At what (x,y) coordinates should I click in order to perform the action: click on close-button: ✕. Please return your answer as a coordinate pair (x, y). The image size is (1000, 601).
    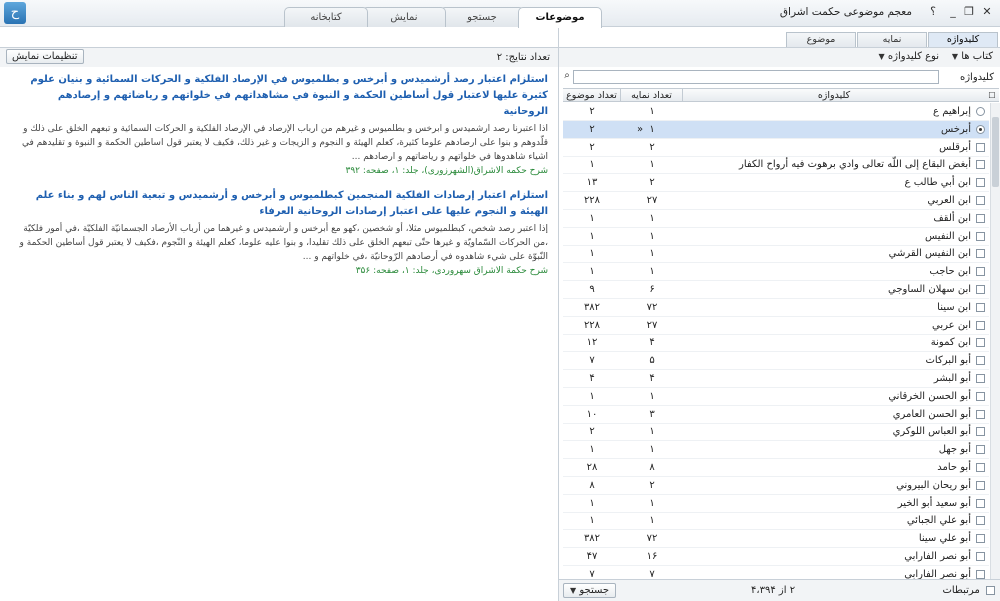
    Looking at the image, I should click on (987, 12).